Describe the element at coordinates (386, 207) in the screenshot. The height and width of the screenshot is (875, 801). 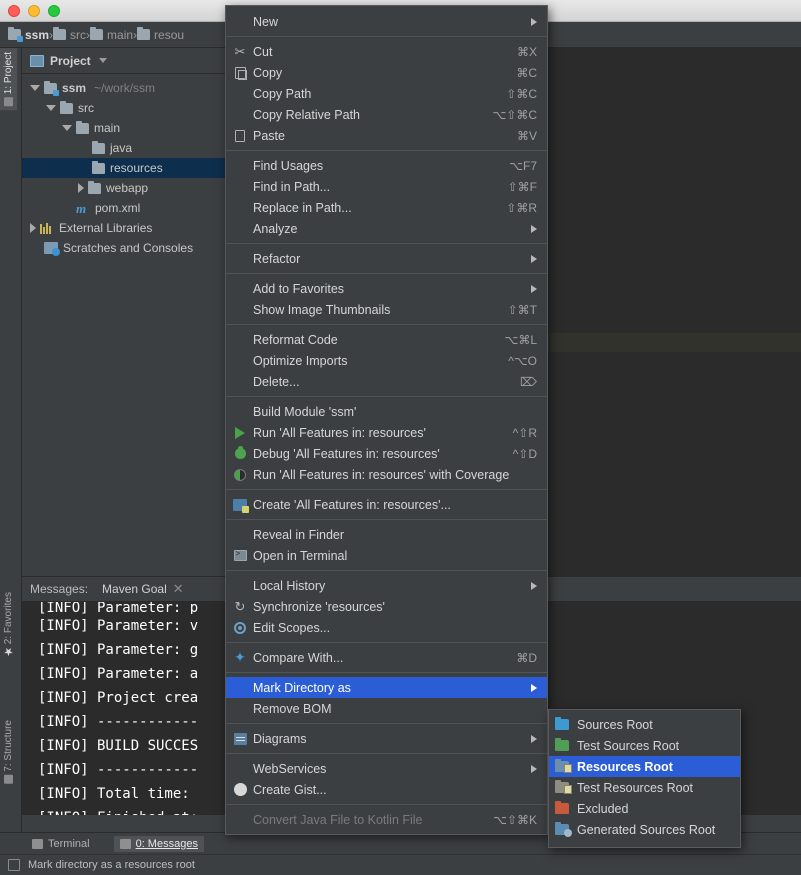
I see `menu-item-replace-in-path: Replace in Path... ⇧⌘R` at that location.